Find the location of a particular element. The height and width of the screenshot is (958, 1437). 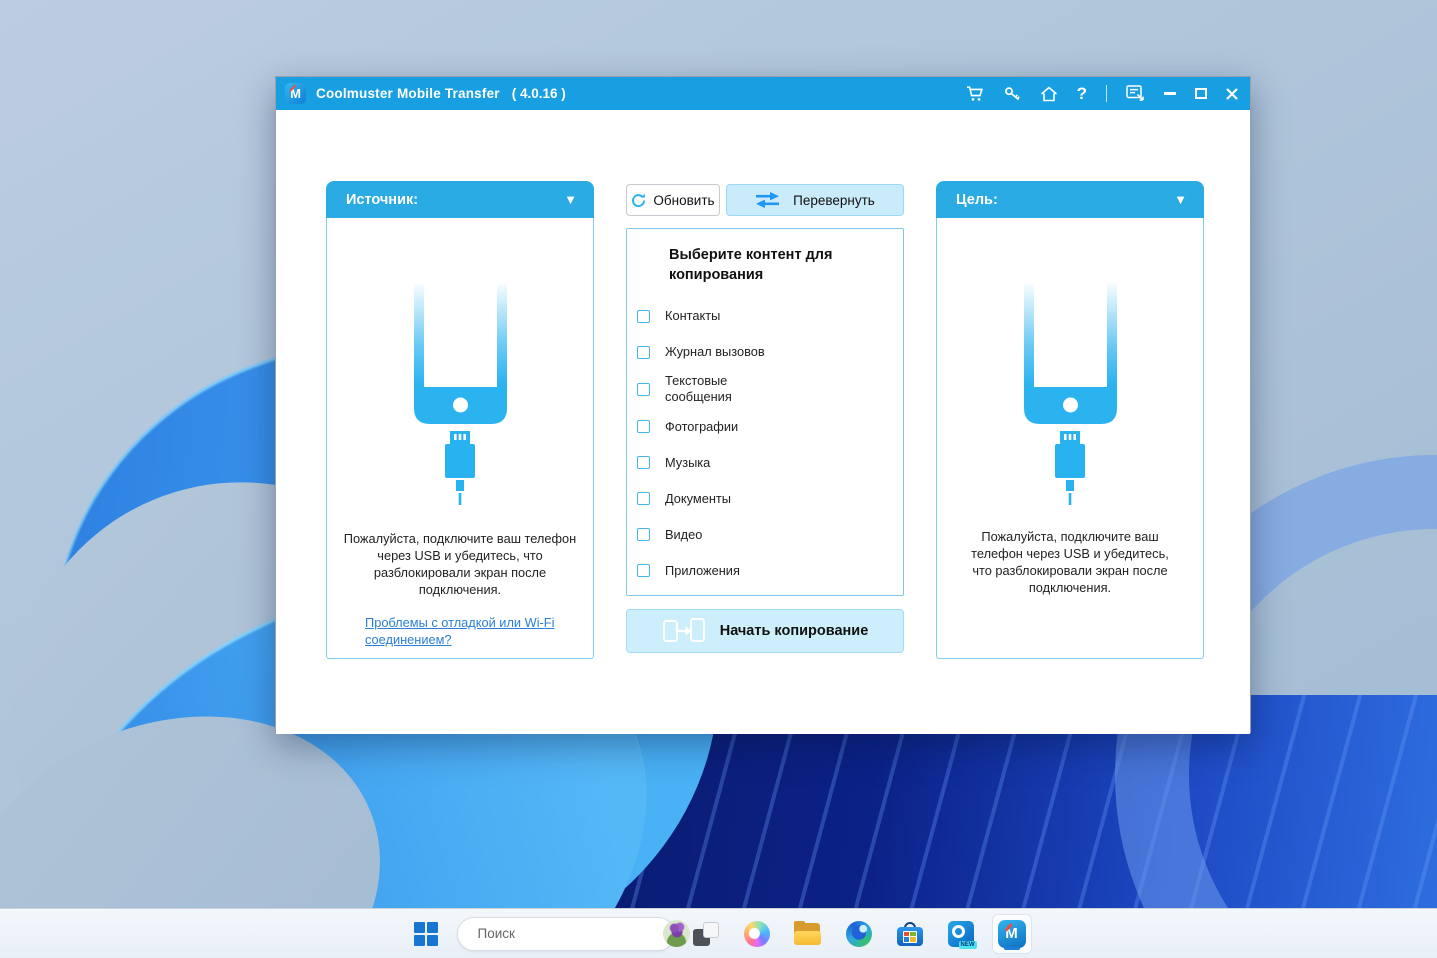

file-explorer-button is located at coordinates (808, 934).